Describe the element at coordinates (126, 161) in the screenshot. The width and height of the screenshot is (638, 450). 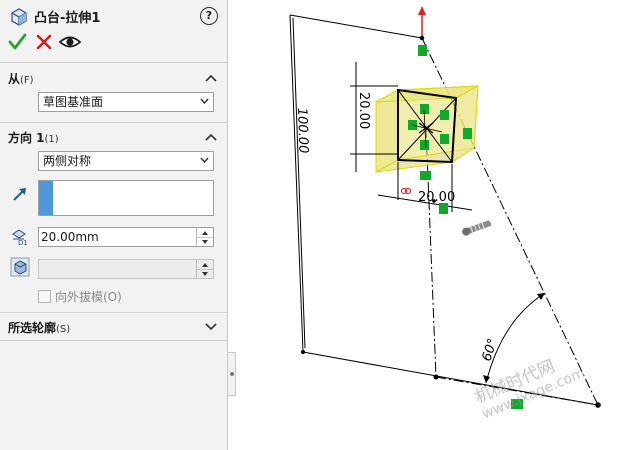
I see `end-condition-select: 两侧对称` at that location.